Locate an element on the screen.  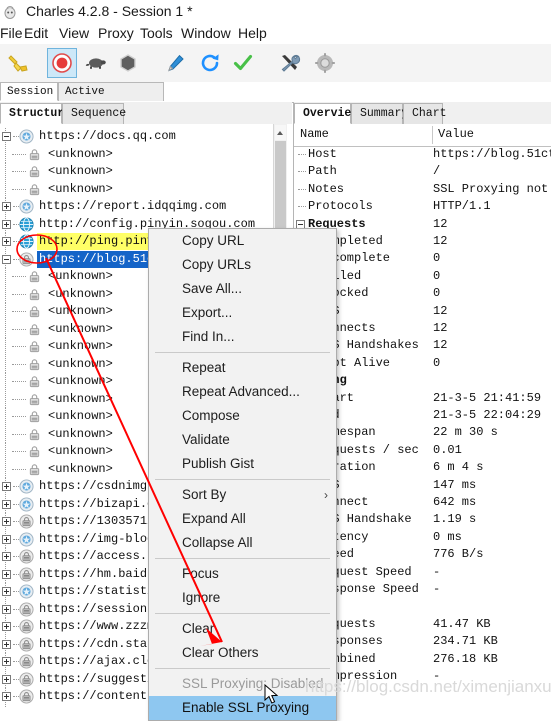
scrollbar-thumb is located at coordinates (280, 186).